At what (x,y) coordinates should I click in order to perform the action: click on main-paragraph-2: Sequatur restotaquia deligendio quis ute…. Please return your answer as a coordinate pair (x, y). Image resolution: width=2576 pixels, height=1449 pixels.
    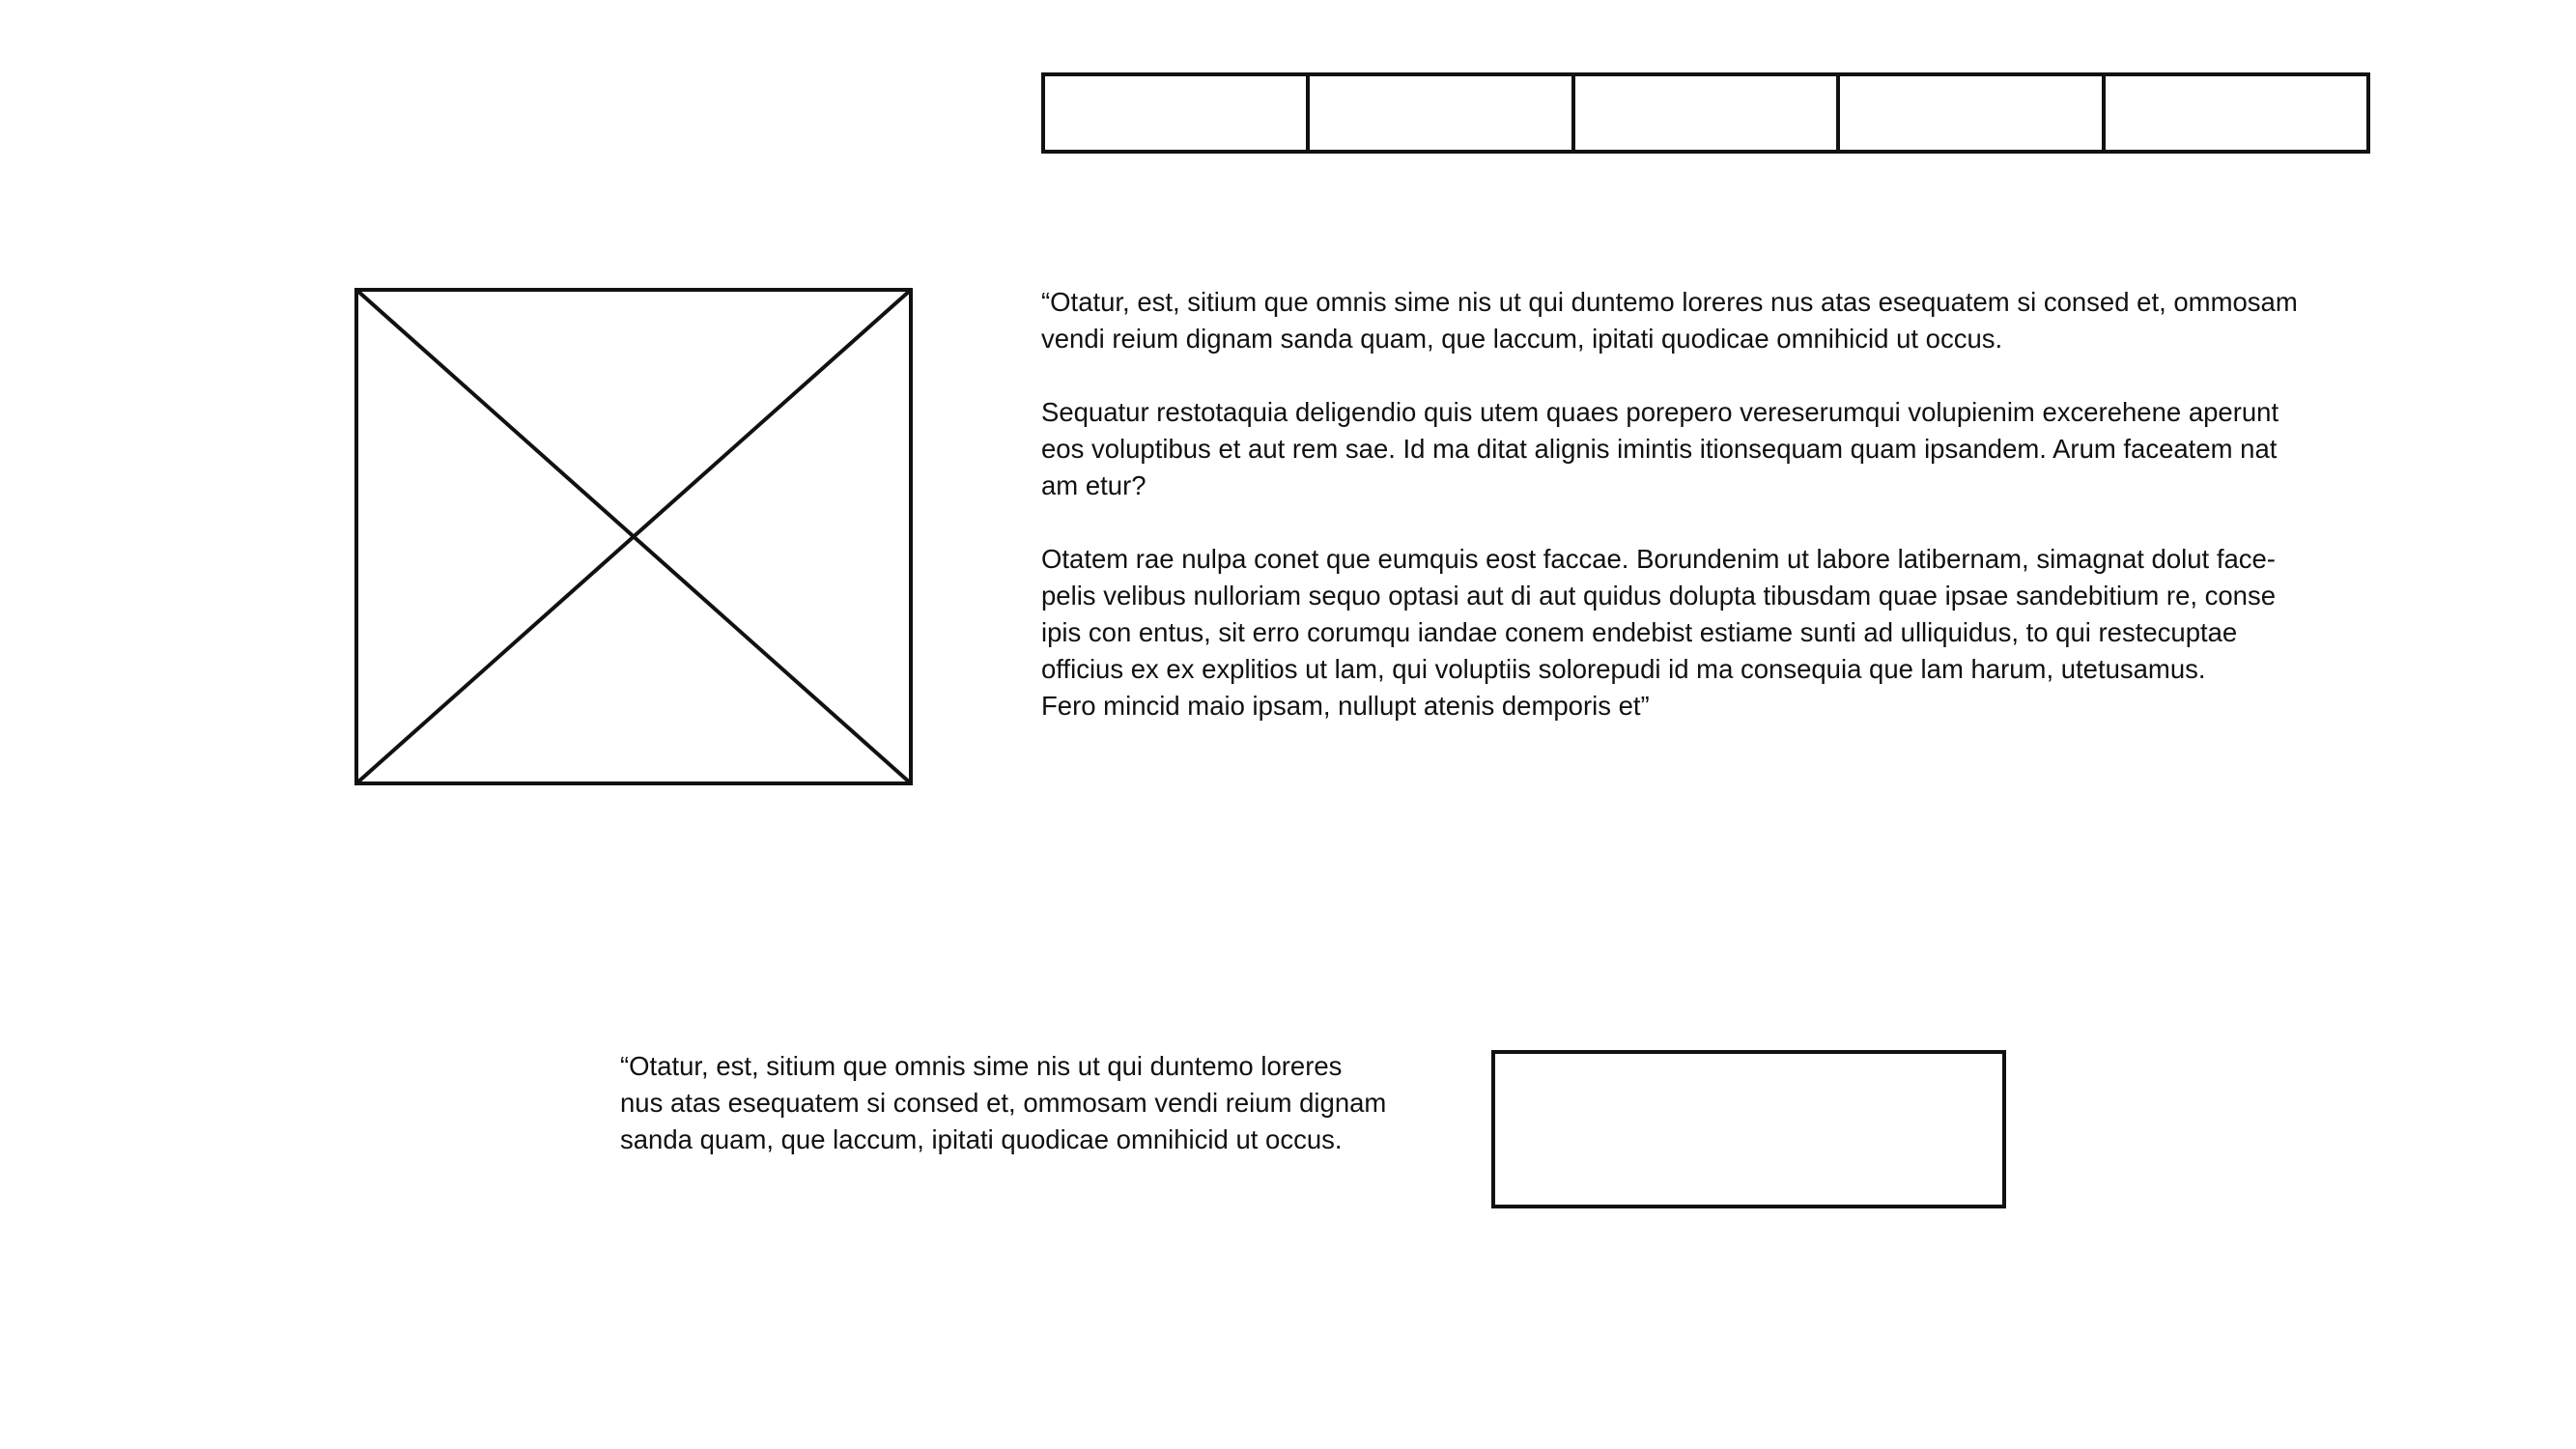
    Looking at the image, I should click on (1660, 448).